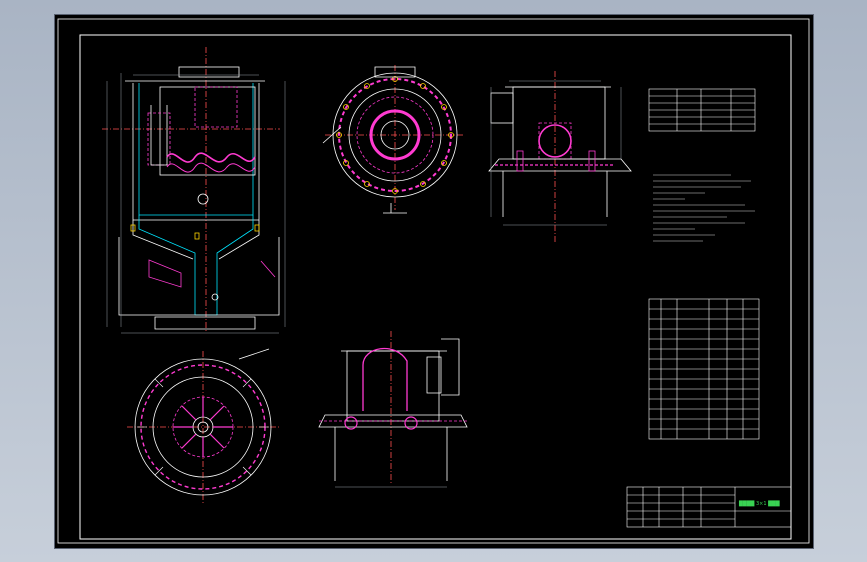 The height and width of the screenshot is (562, 867). What do you see at coordinates (560, 157) in the screenshot?
I see `side-view-a` at bounding box center [560, 157].